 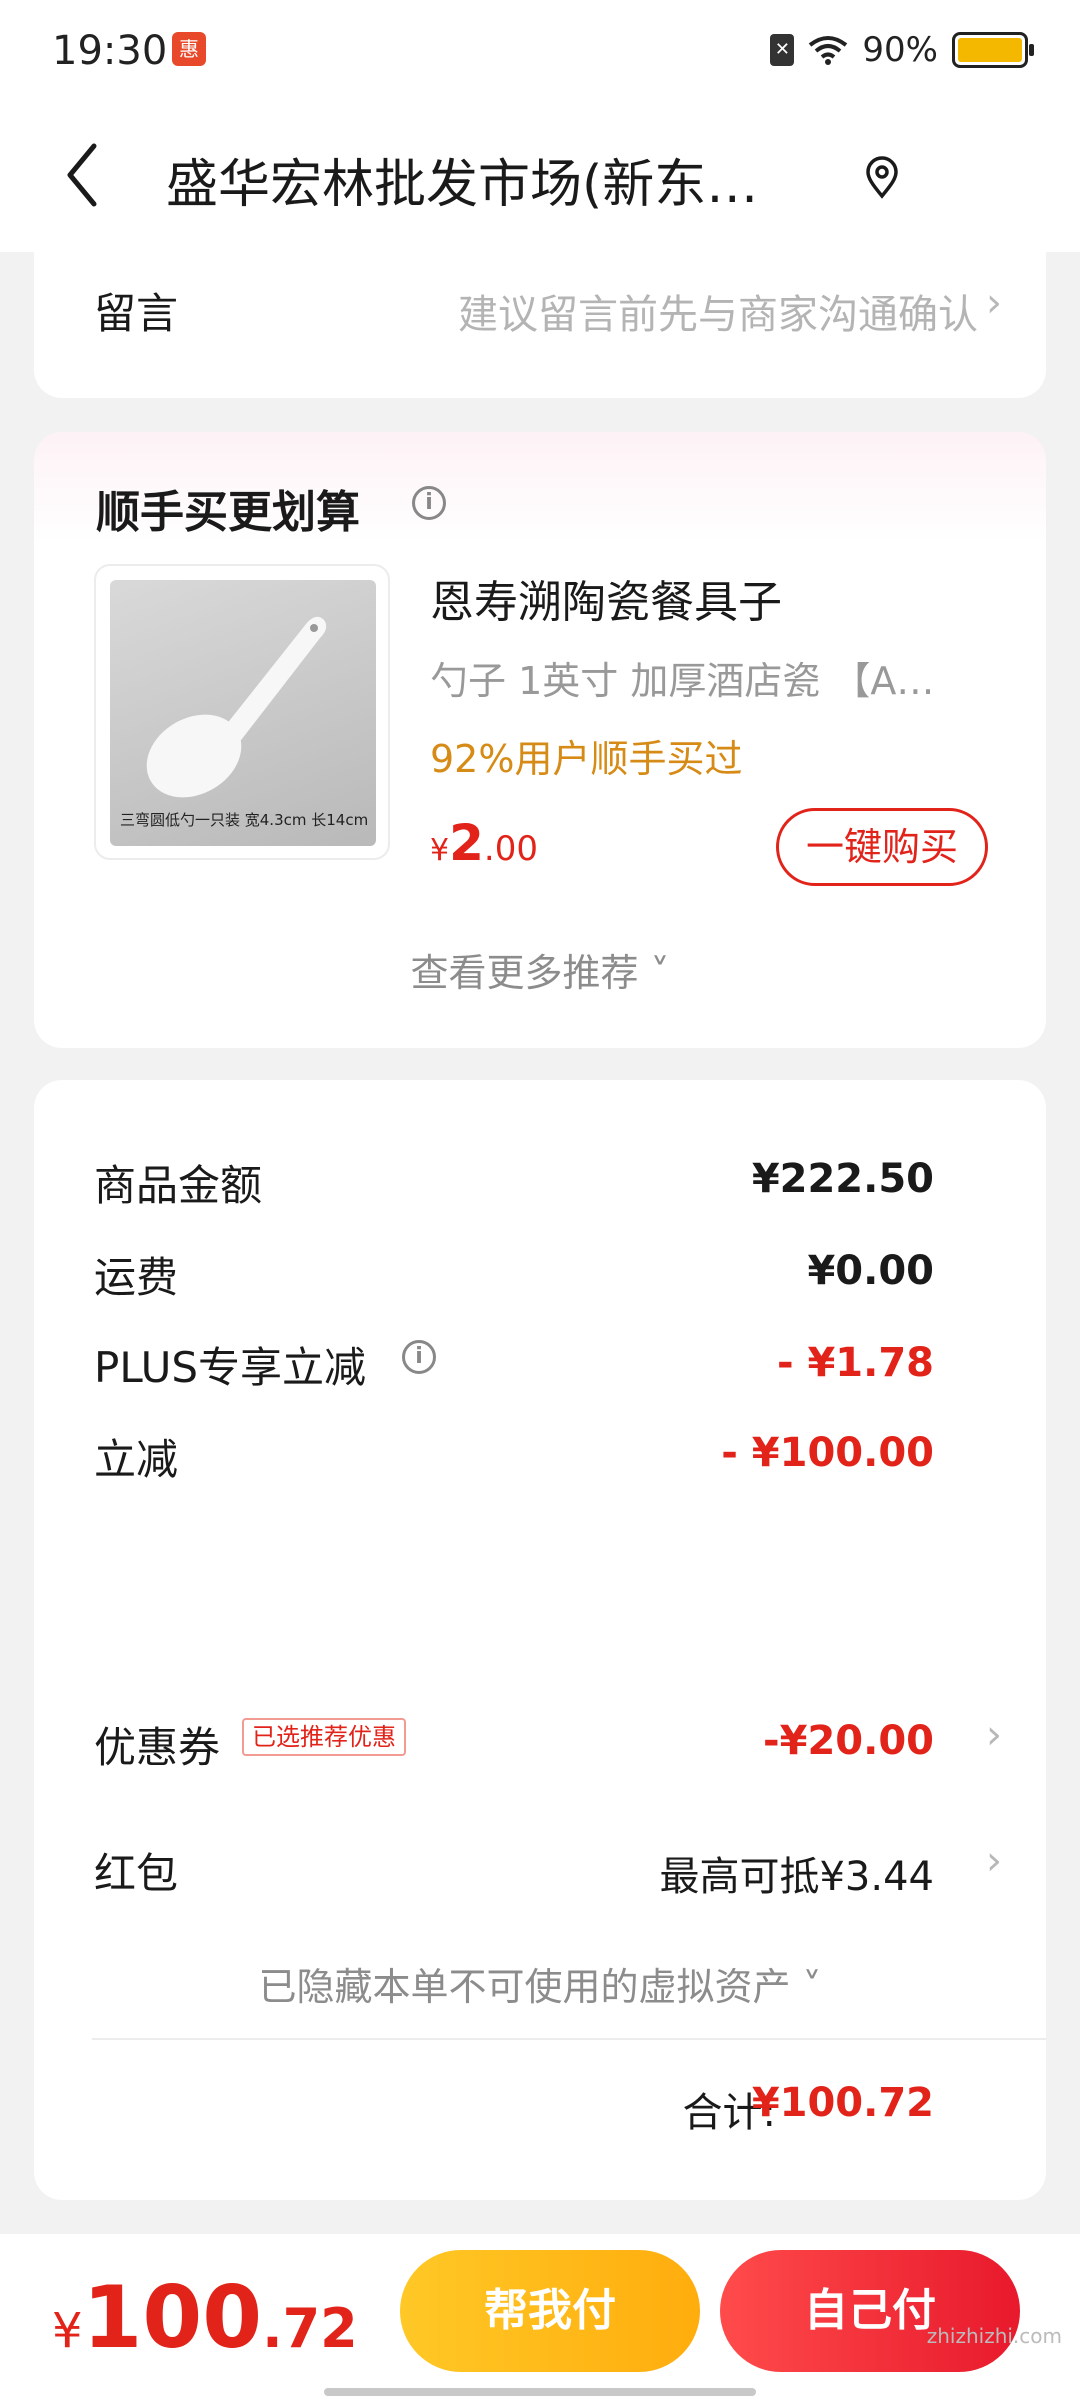 What do you see at coordinates (827, 1453) in the screenshot?
I see `instant-discount-value: - ¥100.00` at bounding box center [827, 1453].